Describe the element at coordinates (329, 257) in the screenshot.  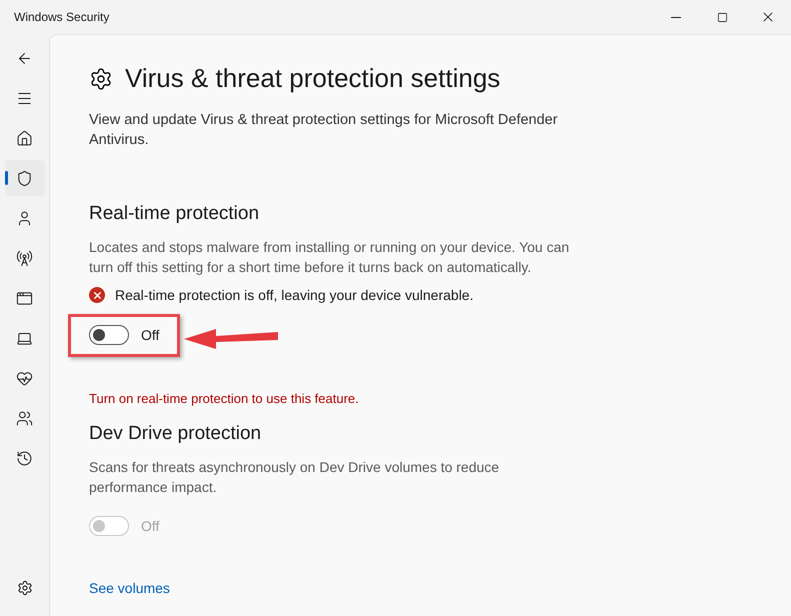
I see `section-description: Locates and stops malware from installing or running on your device. You can turn off this setting for a short time before it turns back on automatically.` at that location.